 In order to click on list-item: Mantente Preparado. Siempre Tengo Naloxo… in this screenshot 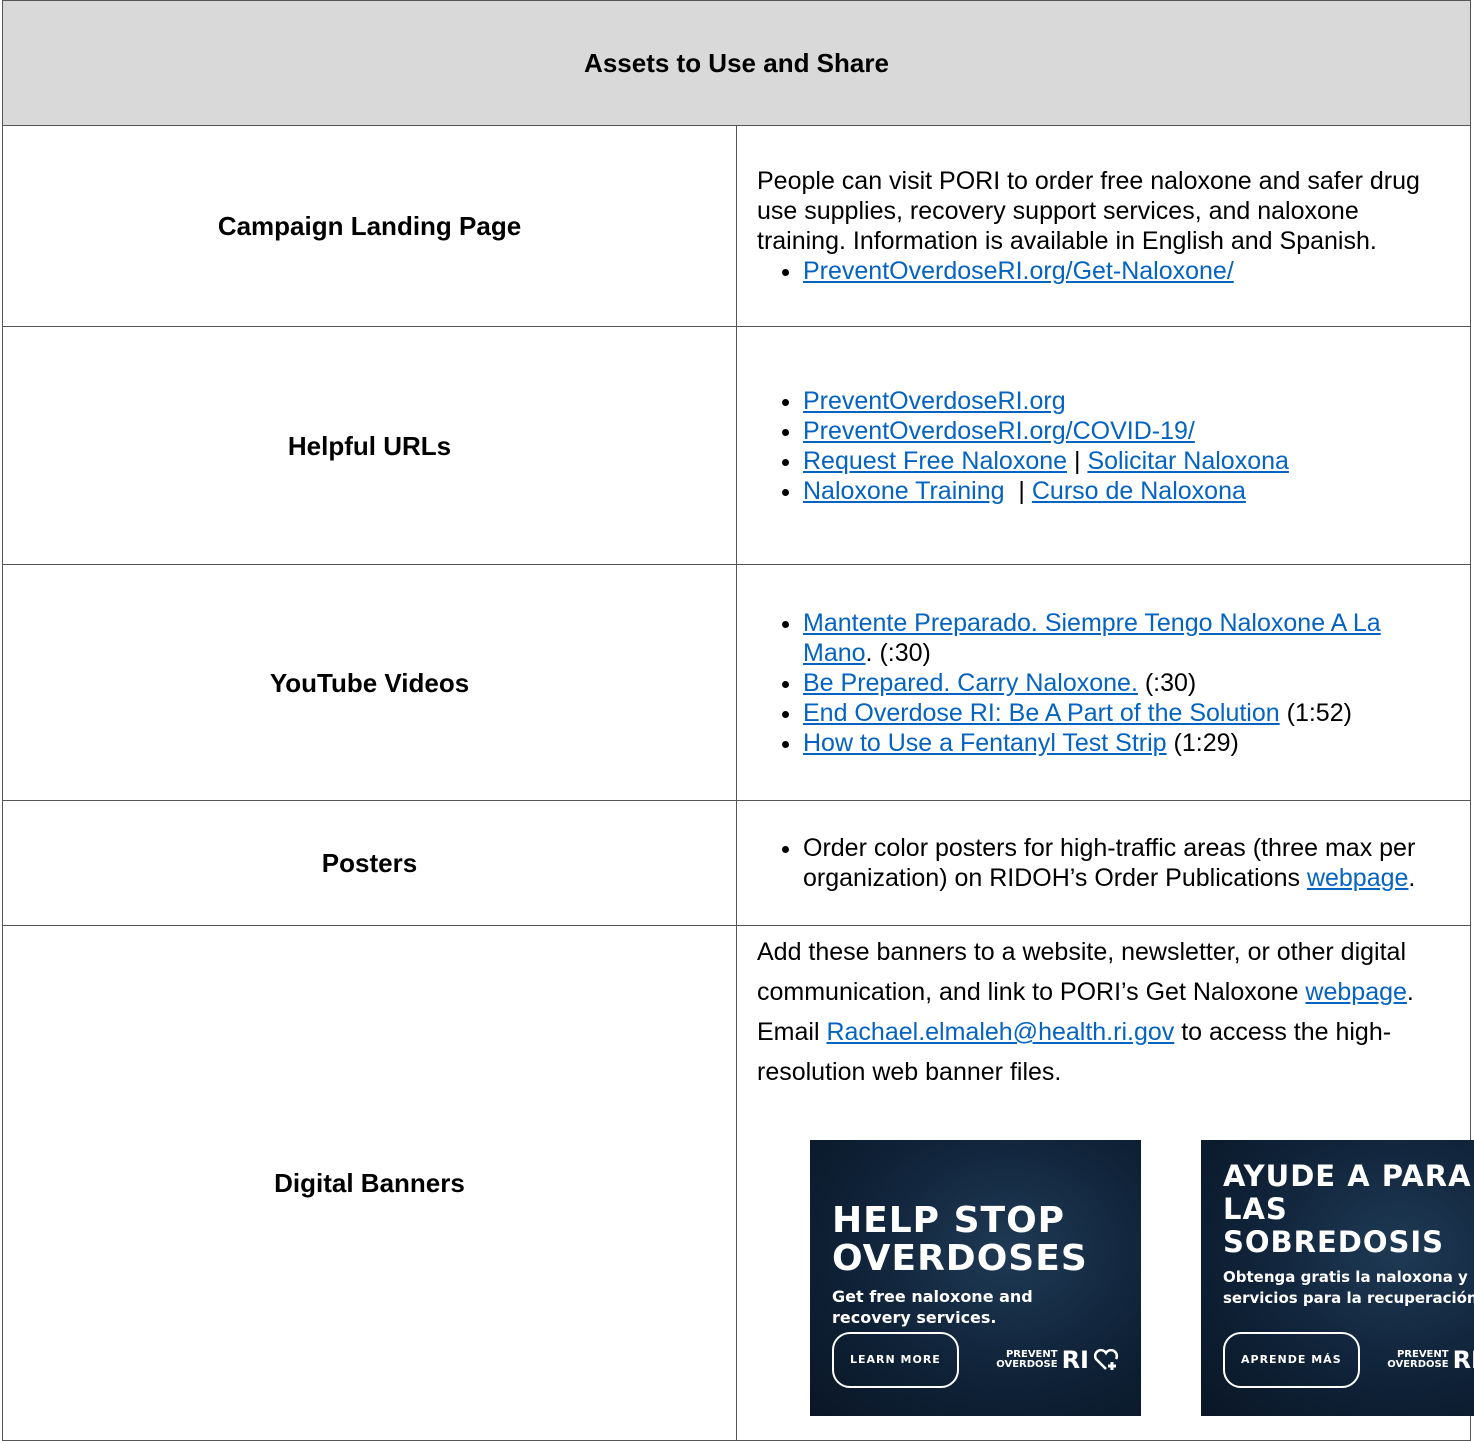, I will do `click(1126, 638)`.